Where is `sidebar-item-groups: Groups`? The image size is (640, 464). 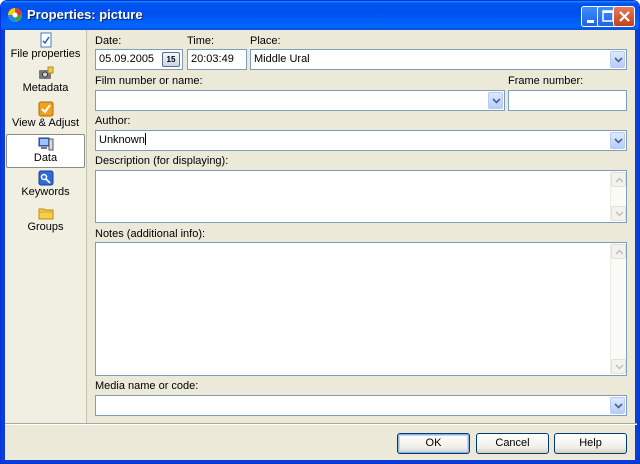
sidebar-item-groups: Groups is located at coordinates (45, 221).